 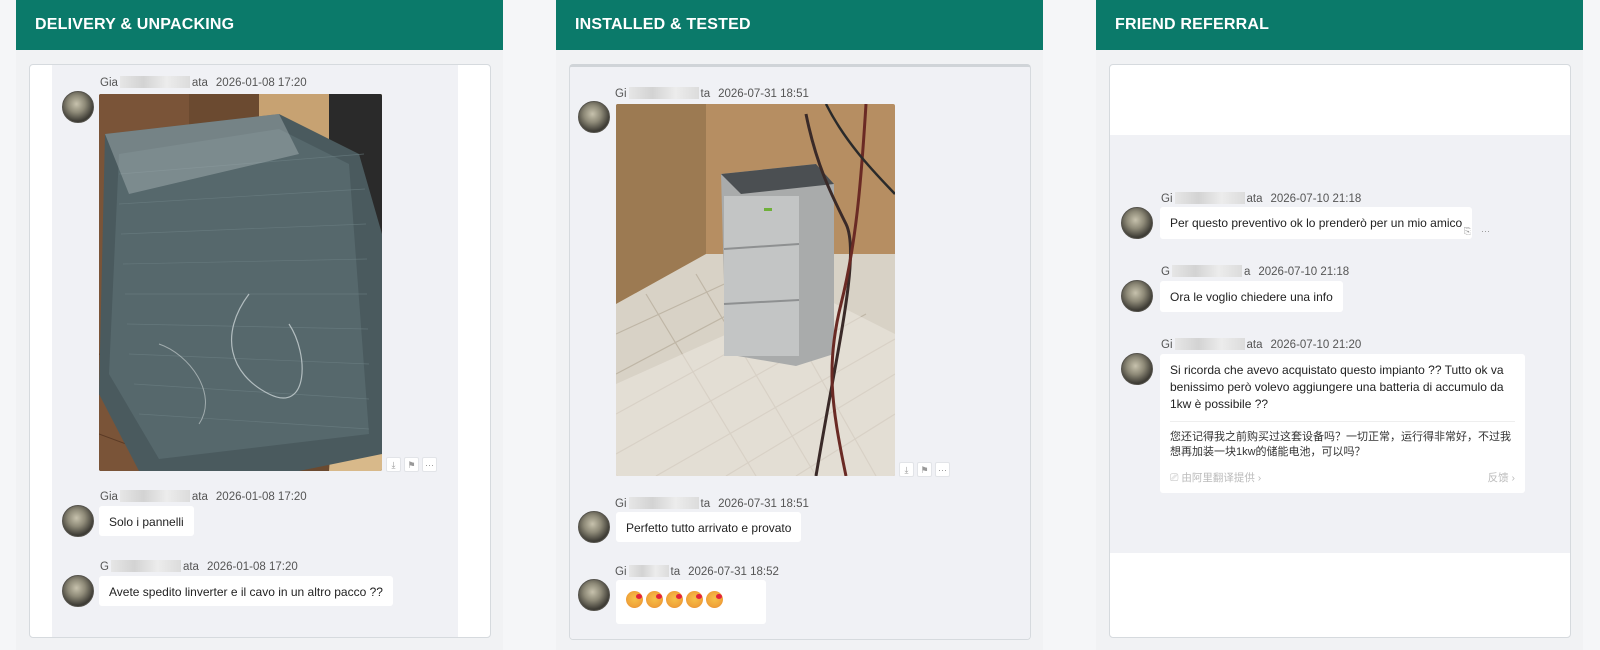 I want to click on emoji-message-bubble, so click(x=691, y=602).